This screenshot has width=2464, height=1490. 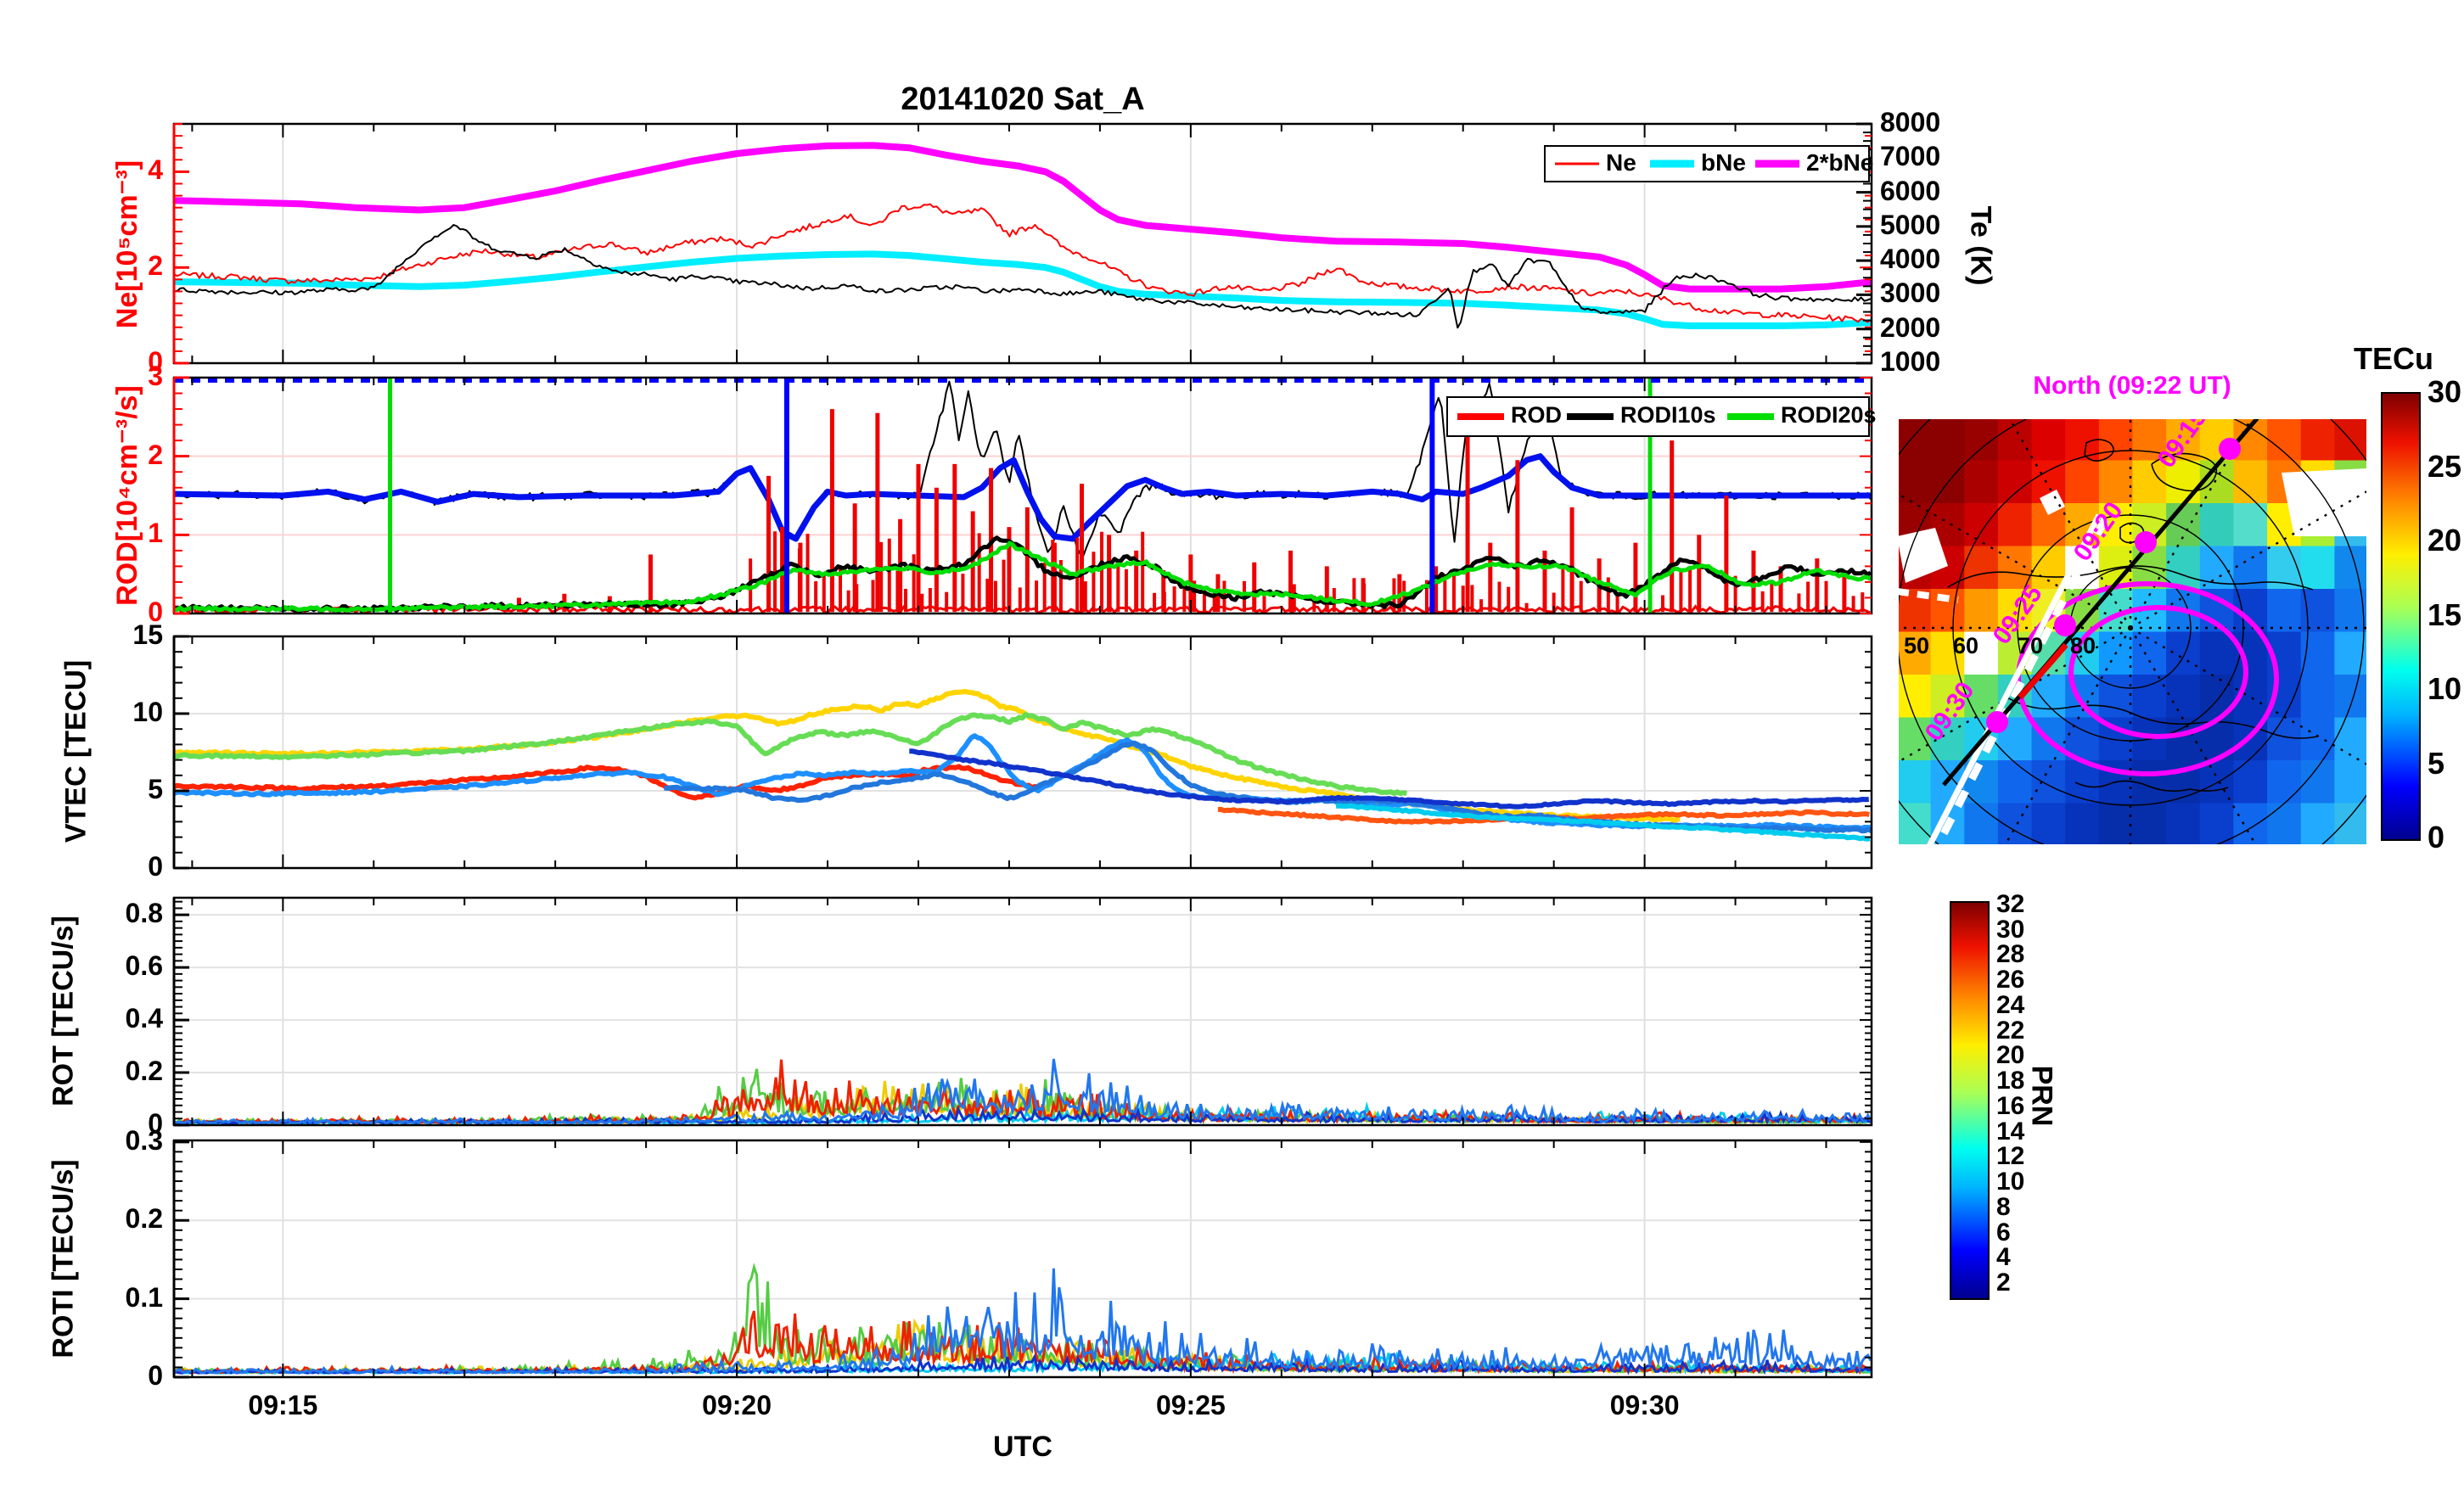 I want to click on tecu-tick-0: 0, so click(x=2436, y=837).